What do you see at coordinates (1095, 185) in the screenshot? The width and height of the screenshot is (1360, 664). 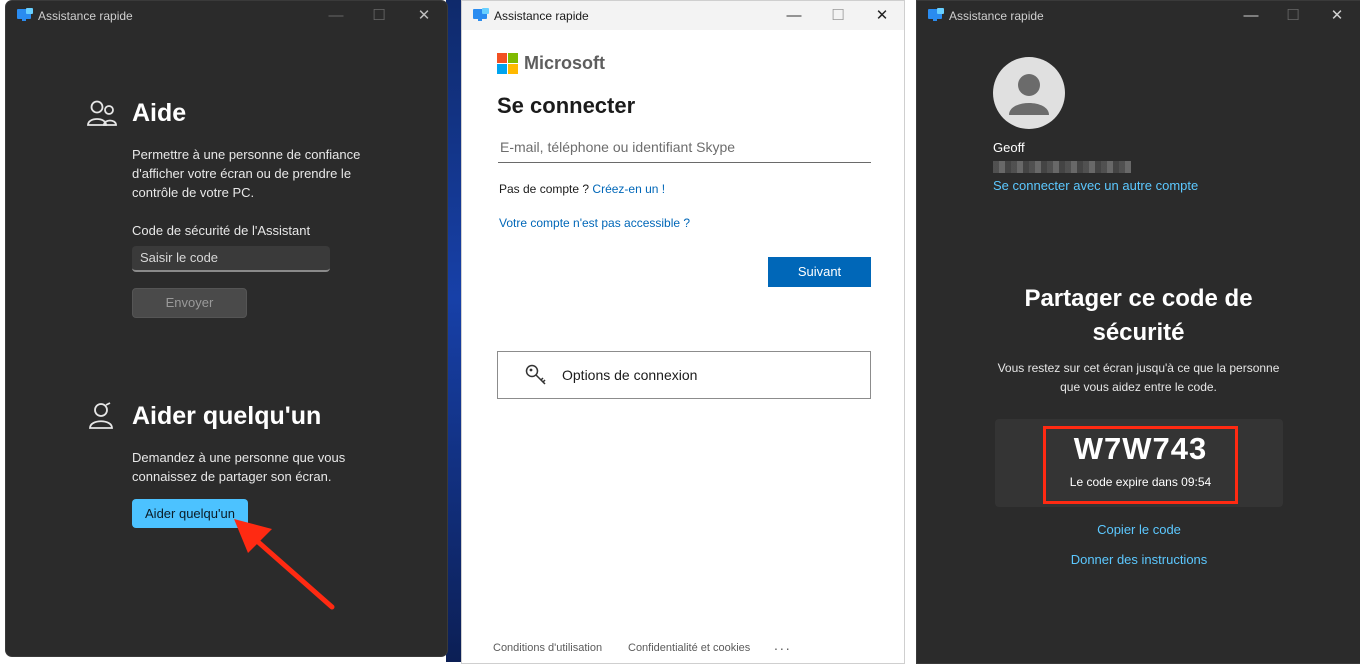 I see `switch-account-link: Se connecter avec un autre compte` at bounding box center [1095, 185].